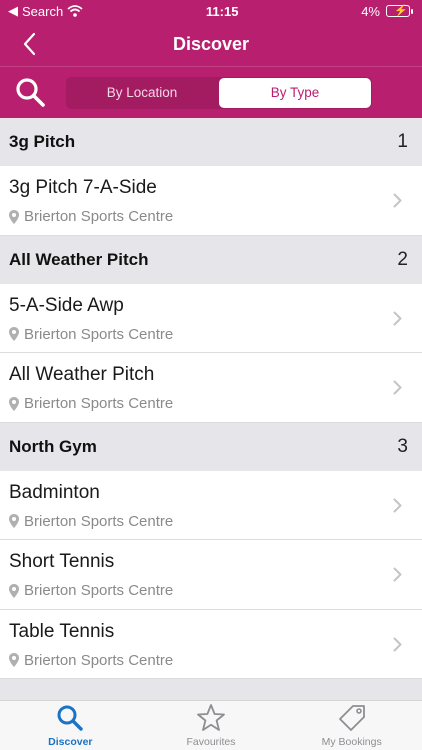 This screenshot has height=750, width=422. I want to click on list-item: 3g Pitch 7-A-Side Brierton Sports Centre, so click(211, 201).